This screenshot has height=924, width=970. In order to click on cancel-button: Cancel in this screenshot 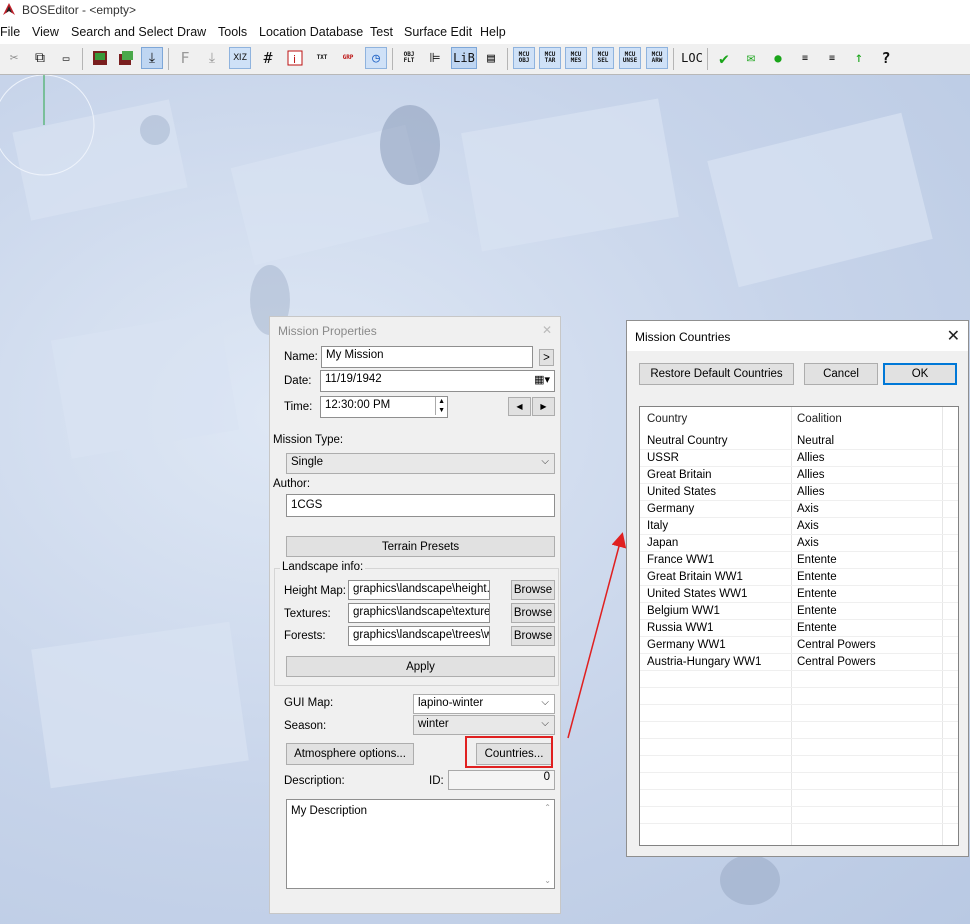, I will do `click(841, 374)`.